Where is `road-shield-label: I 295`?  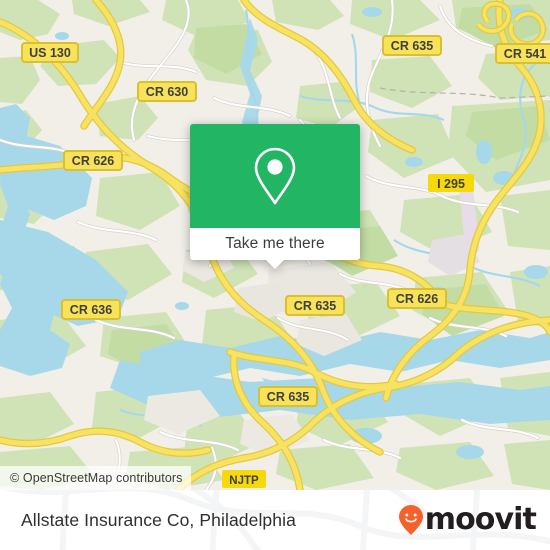
road-shield-label: I 295 is located at coordinates (451, 184).